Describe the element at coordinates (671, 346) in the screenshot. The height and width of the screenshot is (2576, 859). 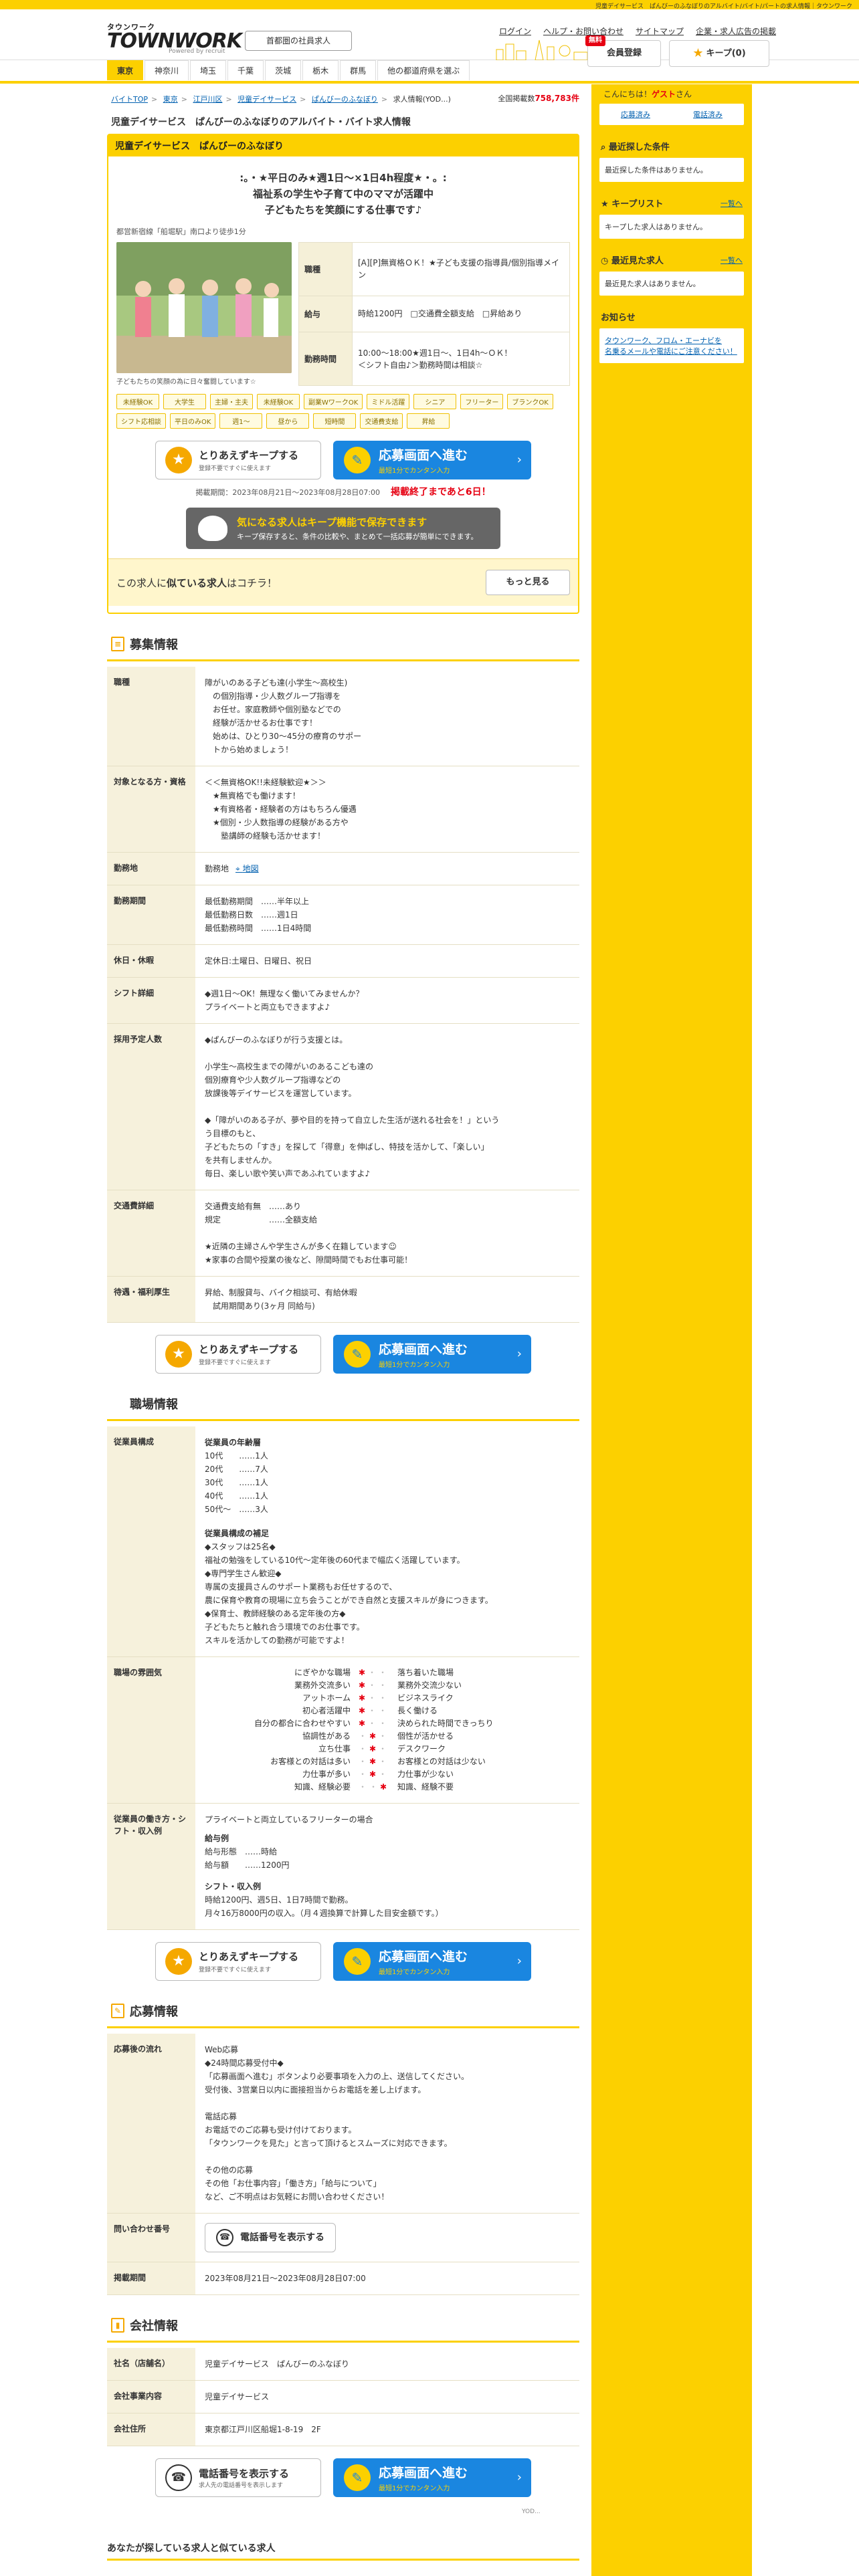
I see `notice-link: タウンワーク、フロム・エーナビを 名乗るメールや電話にご注意ください！` at that location.